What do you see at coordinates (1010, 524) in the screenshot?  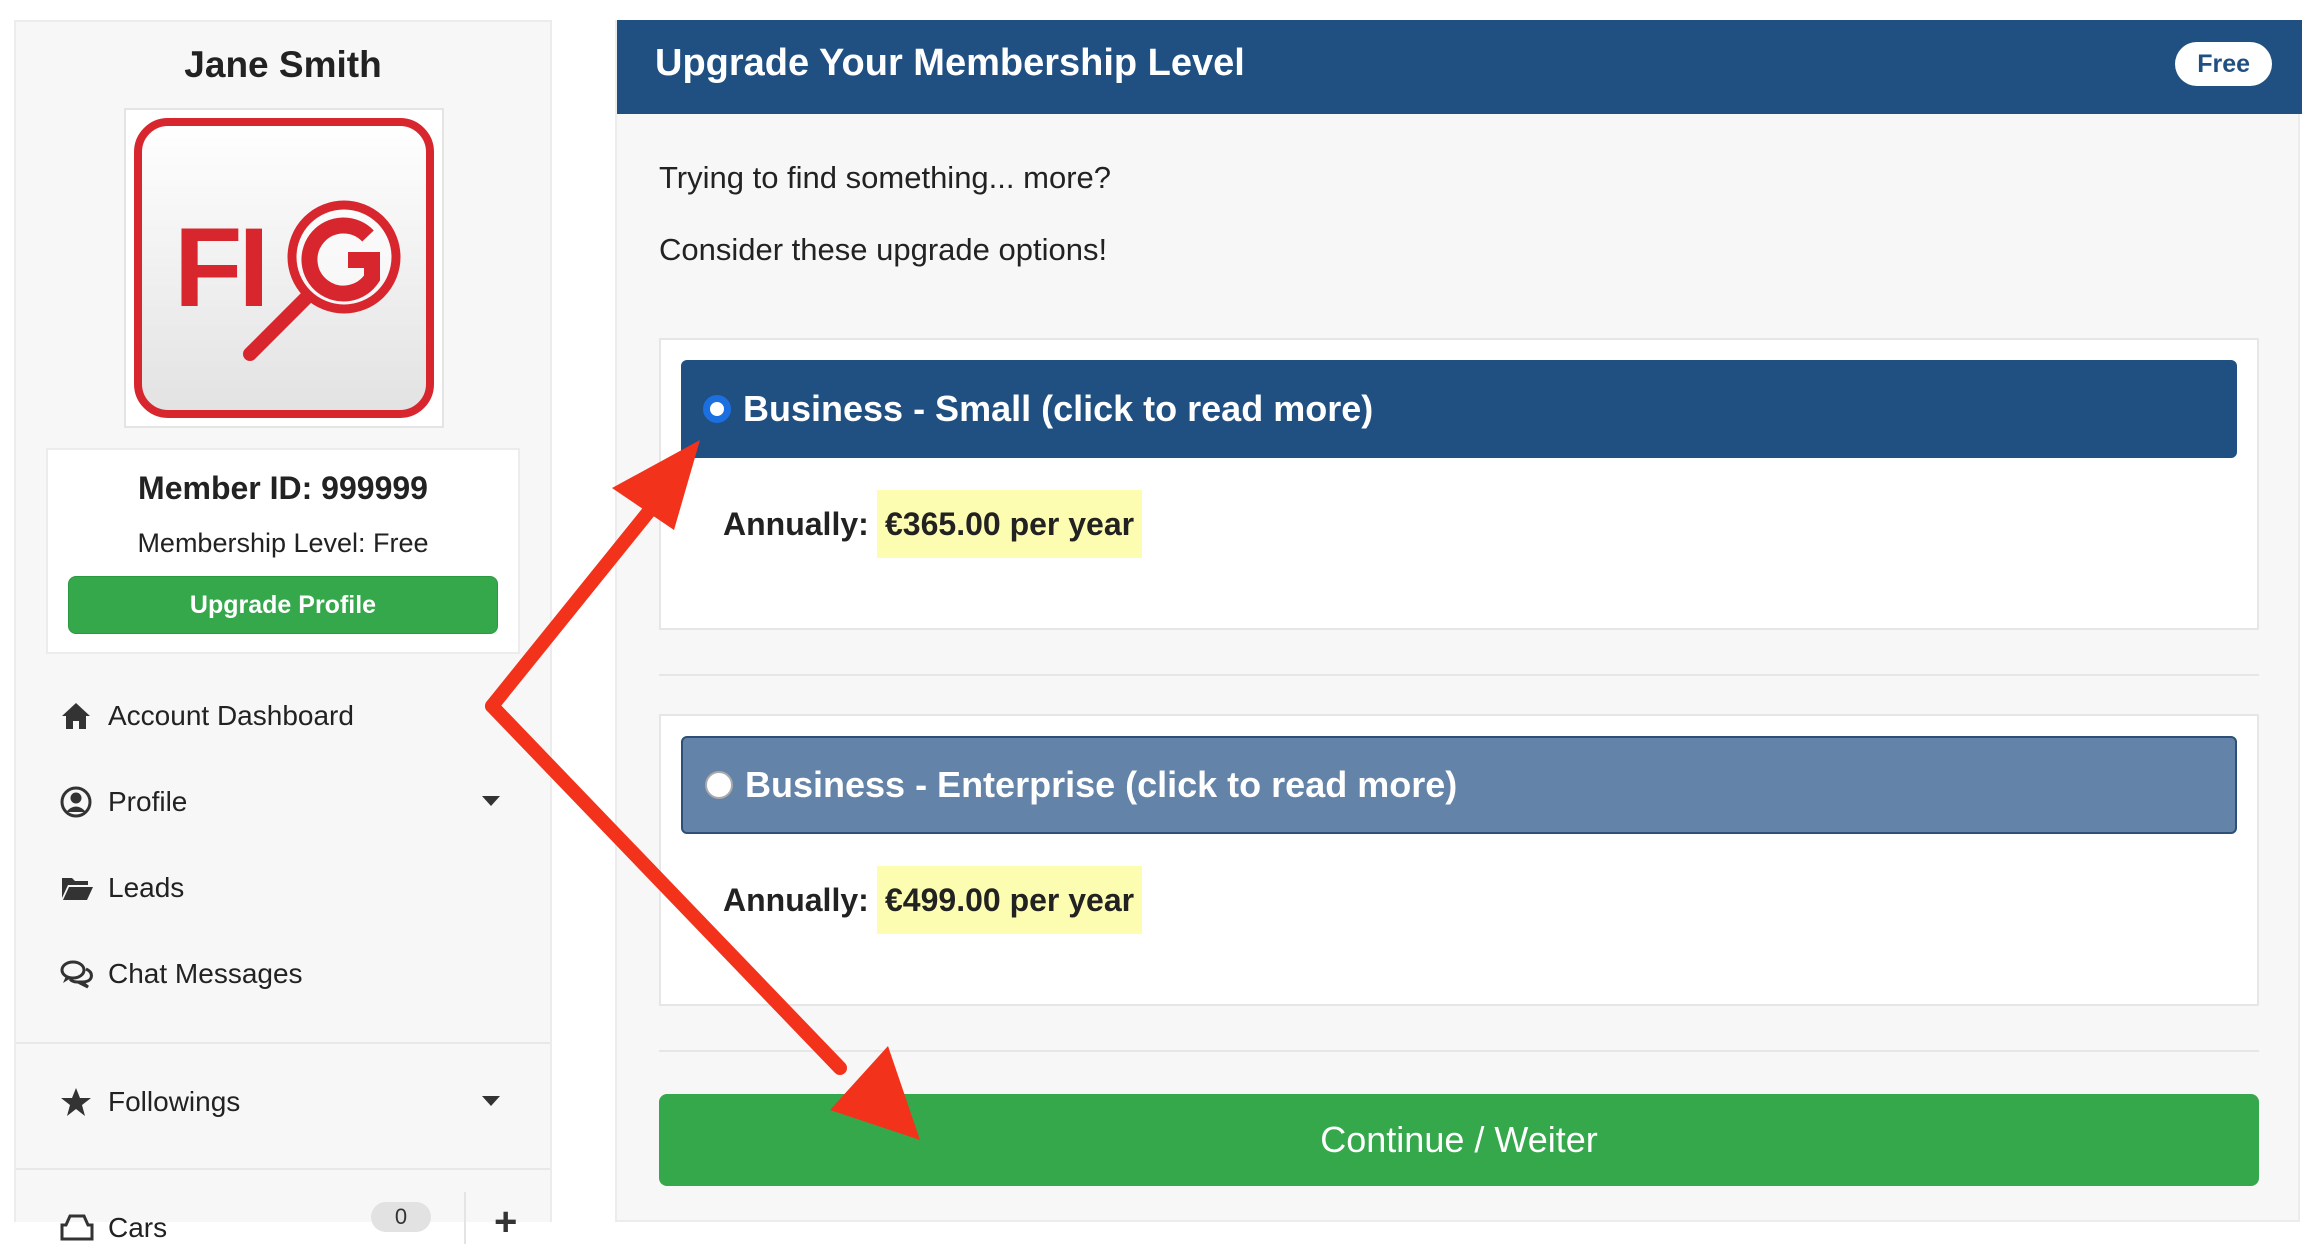 I see `price-value: €365.00 per year` at bounding box center [1010, 524].